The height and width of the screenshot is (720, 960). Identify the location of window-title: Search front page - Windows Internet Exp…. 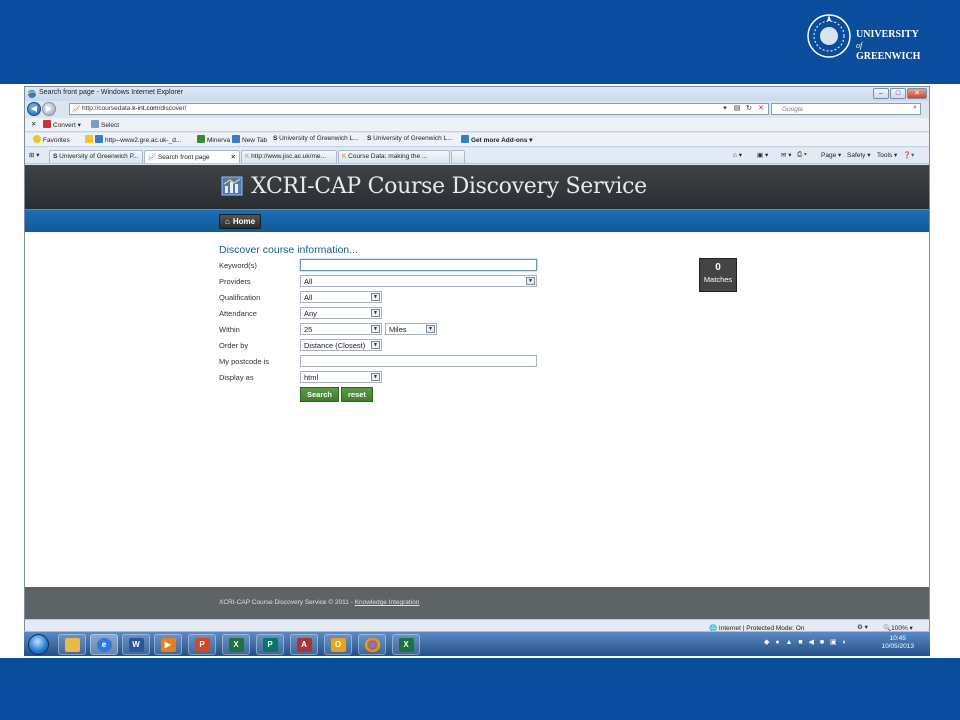
(111, 92).